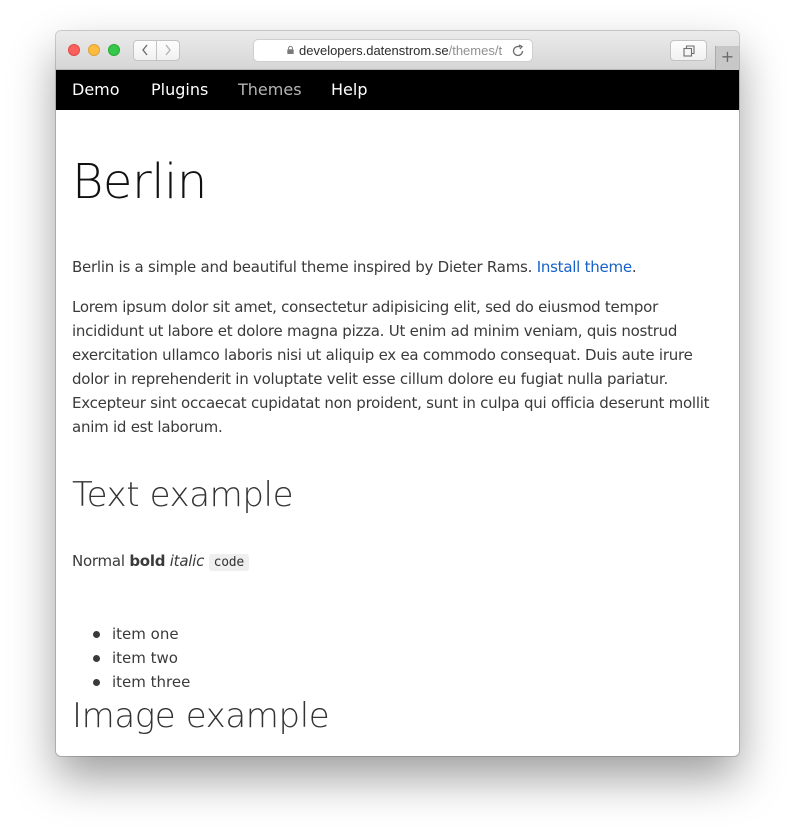 Image resolution: width=795 pixels, height=837 pixels. Describe the element at coordinates (201, 716) in the screenshot. I see `image-example-heading: Image example` at that location.